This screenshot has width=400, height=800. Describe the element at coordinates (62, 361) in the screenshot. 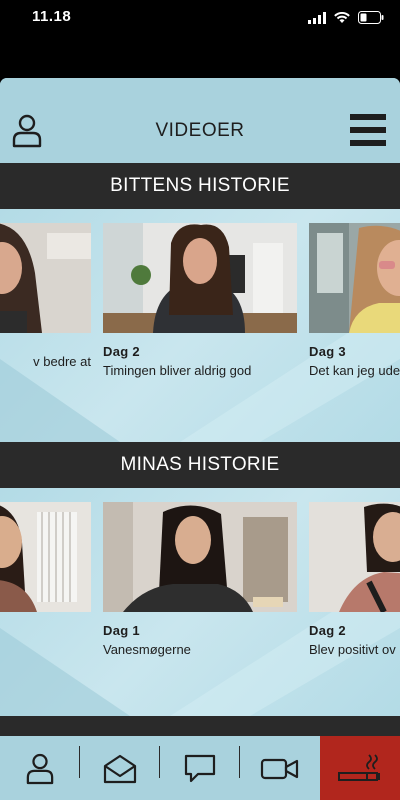

I see `video-caption: v bedre at` at that location.